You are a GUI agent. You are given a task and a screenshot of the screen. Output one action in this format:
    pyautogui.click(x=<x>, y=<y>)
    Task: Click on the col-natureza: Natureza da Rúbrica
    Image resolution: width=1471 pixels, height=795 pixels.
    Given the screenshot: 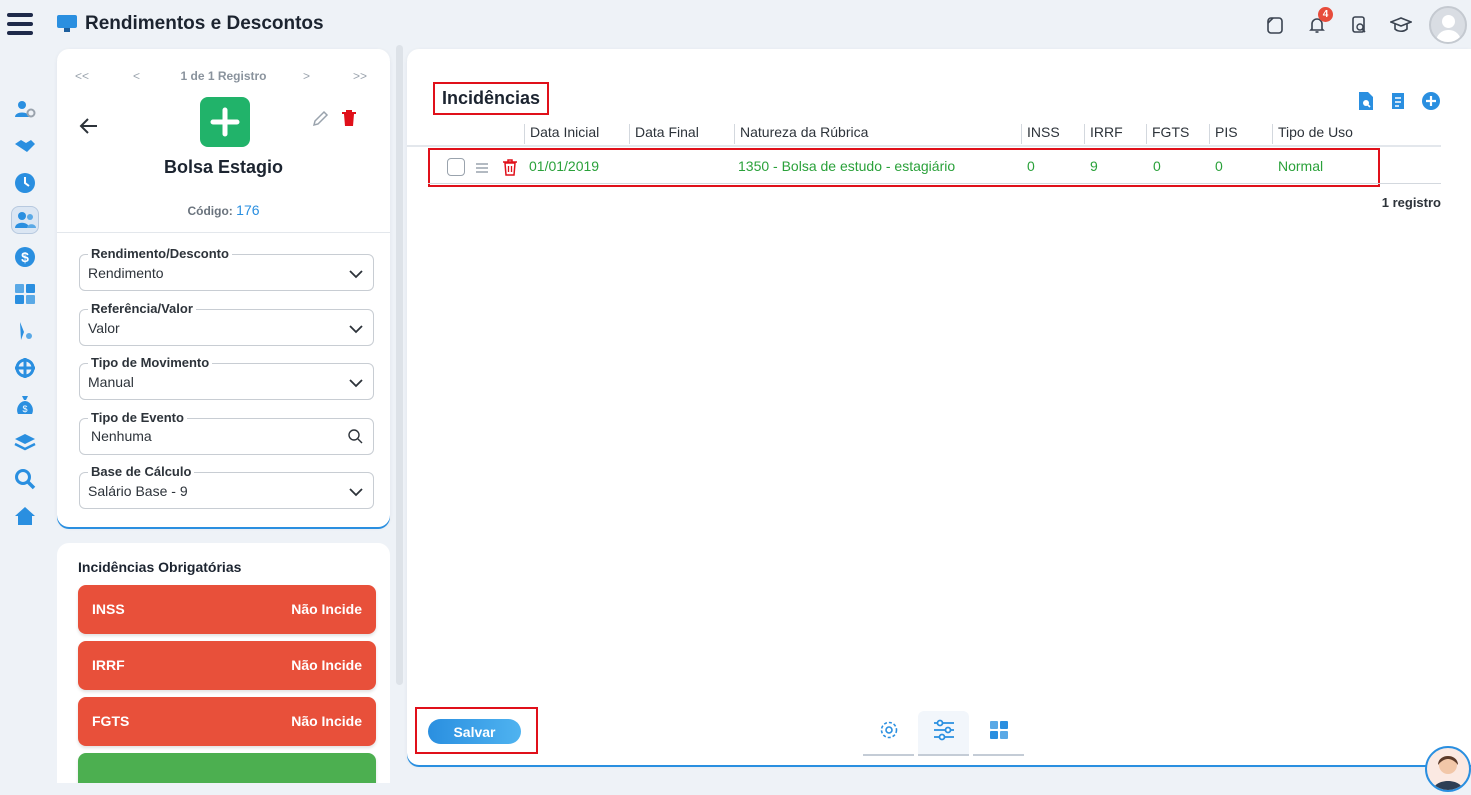 What is the action you would take?
    pyautogui.click(x=801, y=134)
    